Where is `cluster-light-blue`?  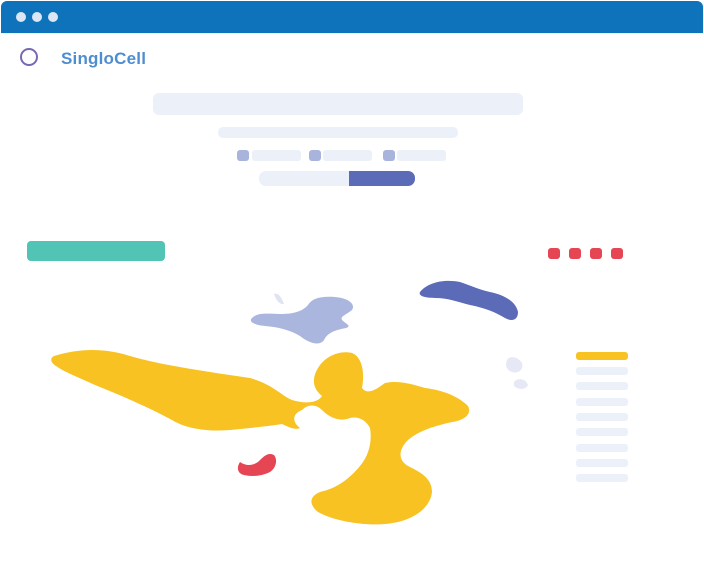
cluster-light-blue is located at coordinates (302, 320).